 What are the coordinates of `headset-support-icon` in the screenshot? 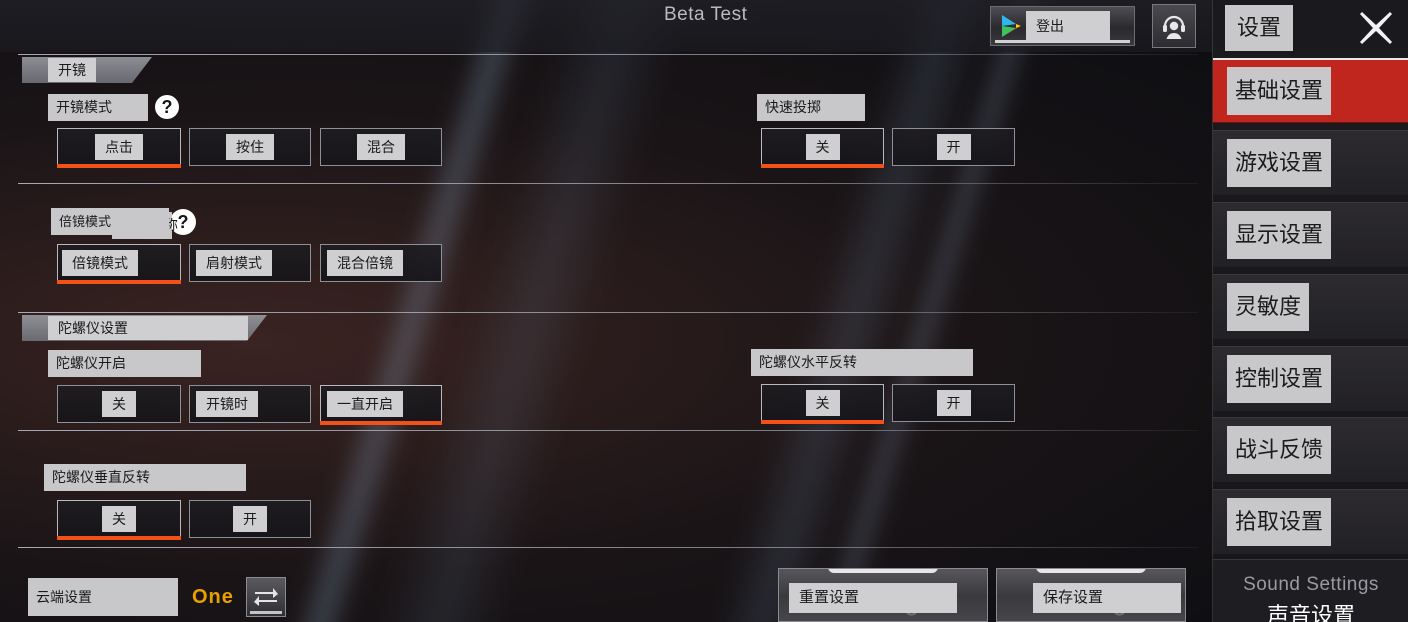 It's located at (1174, 26).